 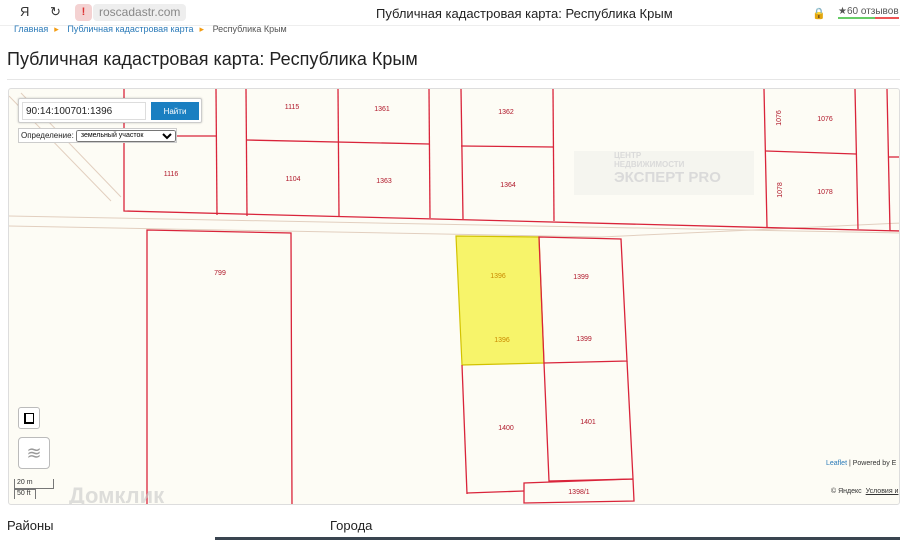 What do you see at coordinates (384, 181) in the screenshot?
I see `svg-text: 1363` at bounding box center [384, 181].